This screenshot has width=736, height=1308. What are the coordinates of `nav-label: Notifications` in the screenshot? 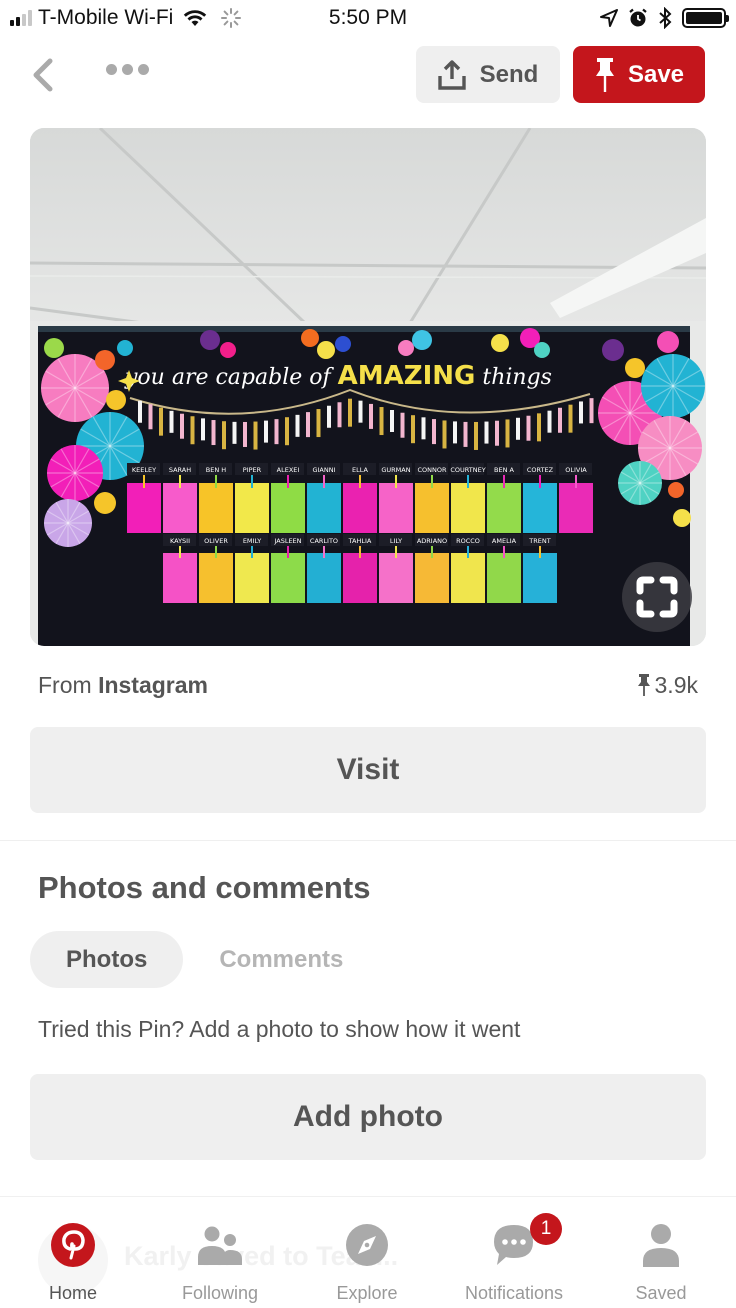 It's located at (514, 1293).